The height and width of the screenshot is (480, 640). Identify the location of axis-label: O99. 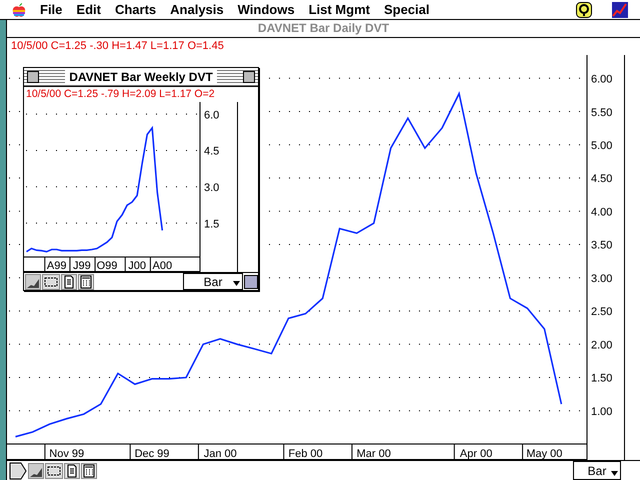
(107, 266).